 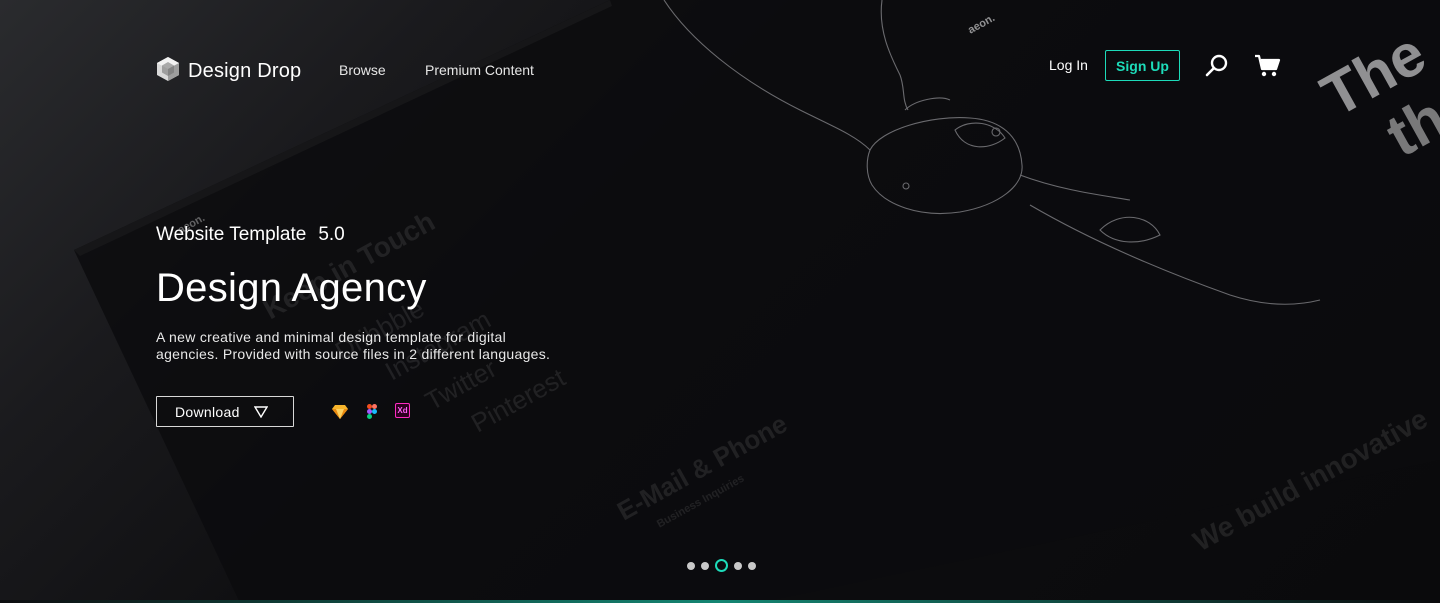 What do you see at coordinates (245, 71) in the screenshot?
I see `brand-name: Design Drop` at bounding box center [245, 71].